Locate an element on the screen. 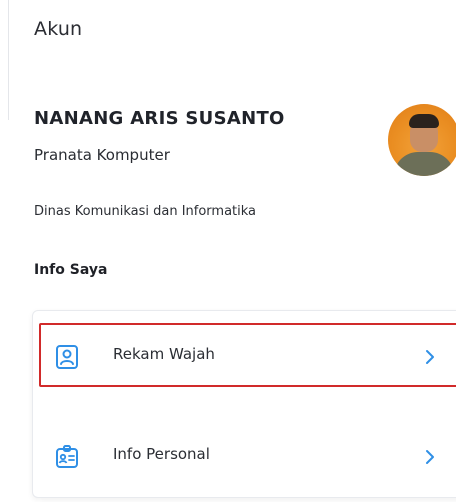 The width and height of the screenshot is (456, 502). menu-item-rekam-wajah: Rekam Wajah is located at coordinates (244, 357).